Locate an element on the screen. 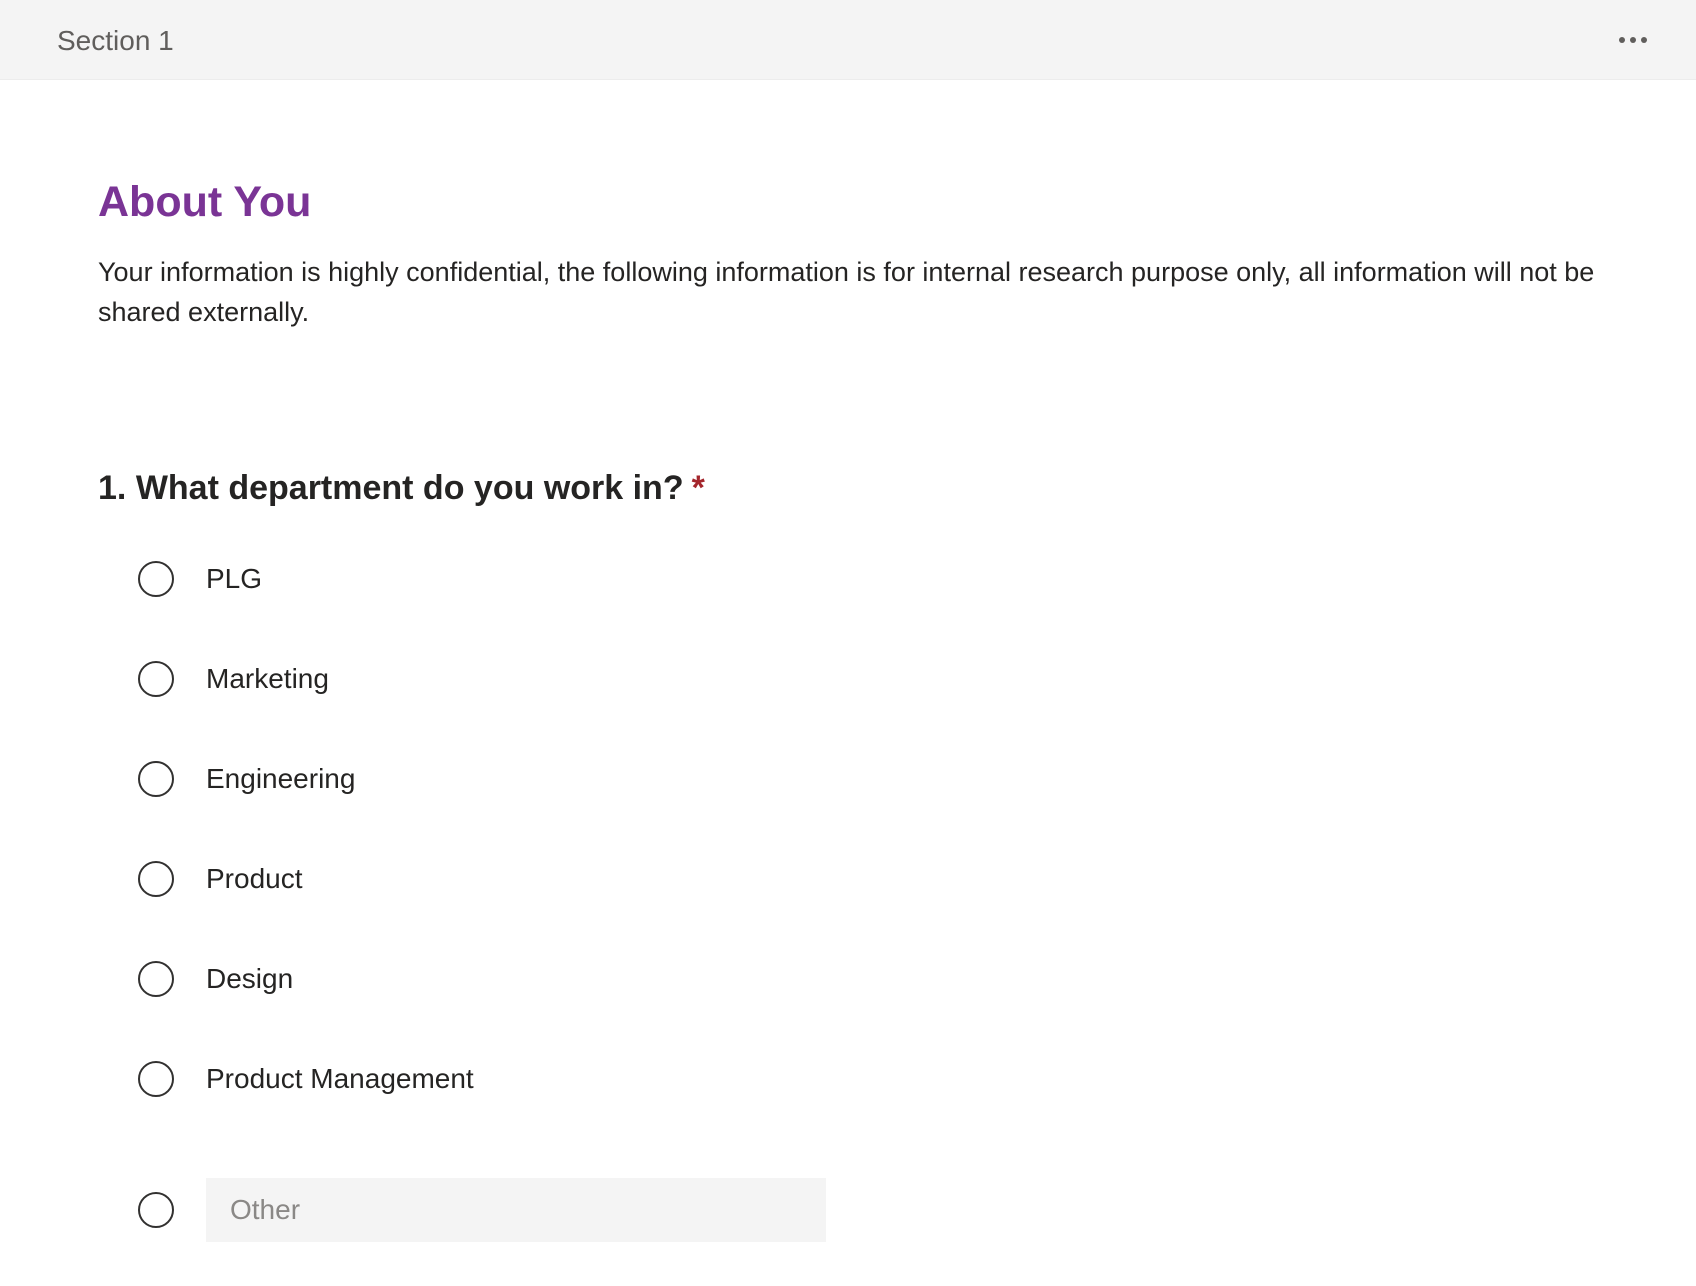 Image resolution: width=1696 pixels, height=1286 pixels. choice-label: Product Management is located at coordinates (340, 1078).